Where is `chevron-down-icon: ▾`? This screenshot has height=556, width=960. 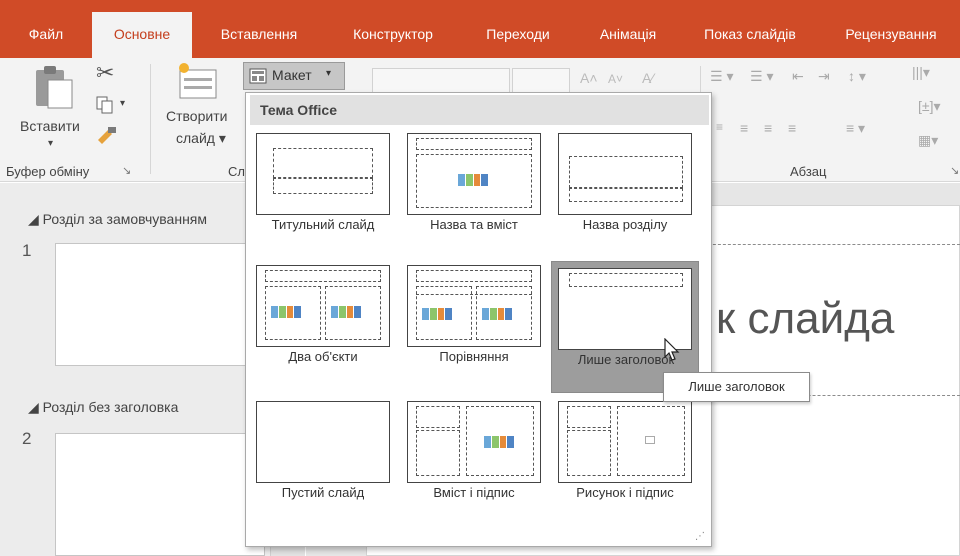
chevron-down-icon: ▾ is located at coordinates (329, 73).